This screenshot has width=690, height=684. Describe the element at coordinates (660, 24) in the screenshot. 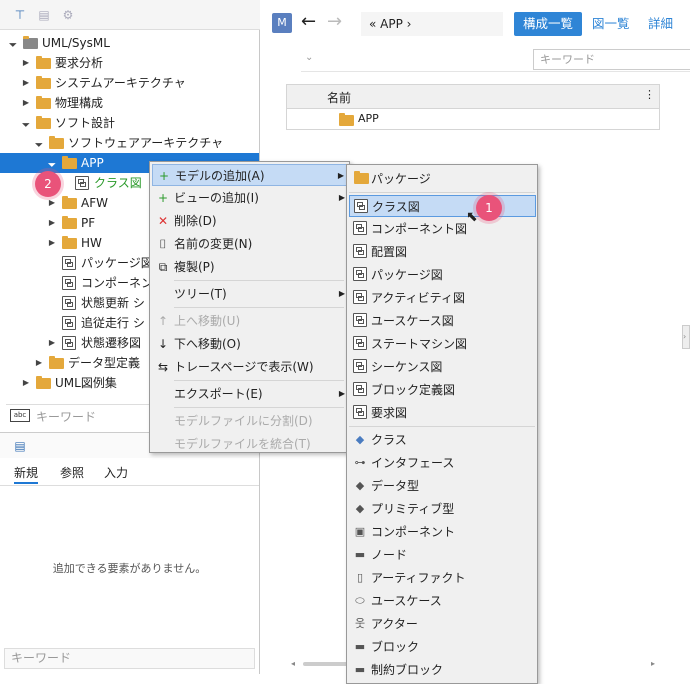

I see `detail-link: 詳細` at that location.